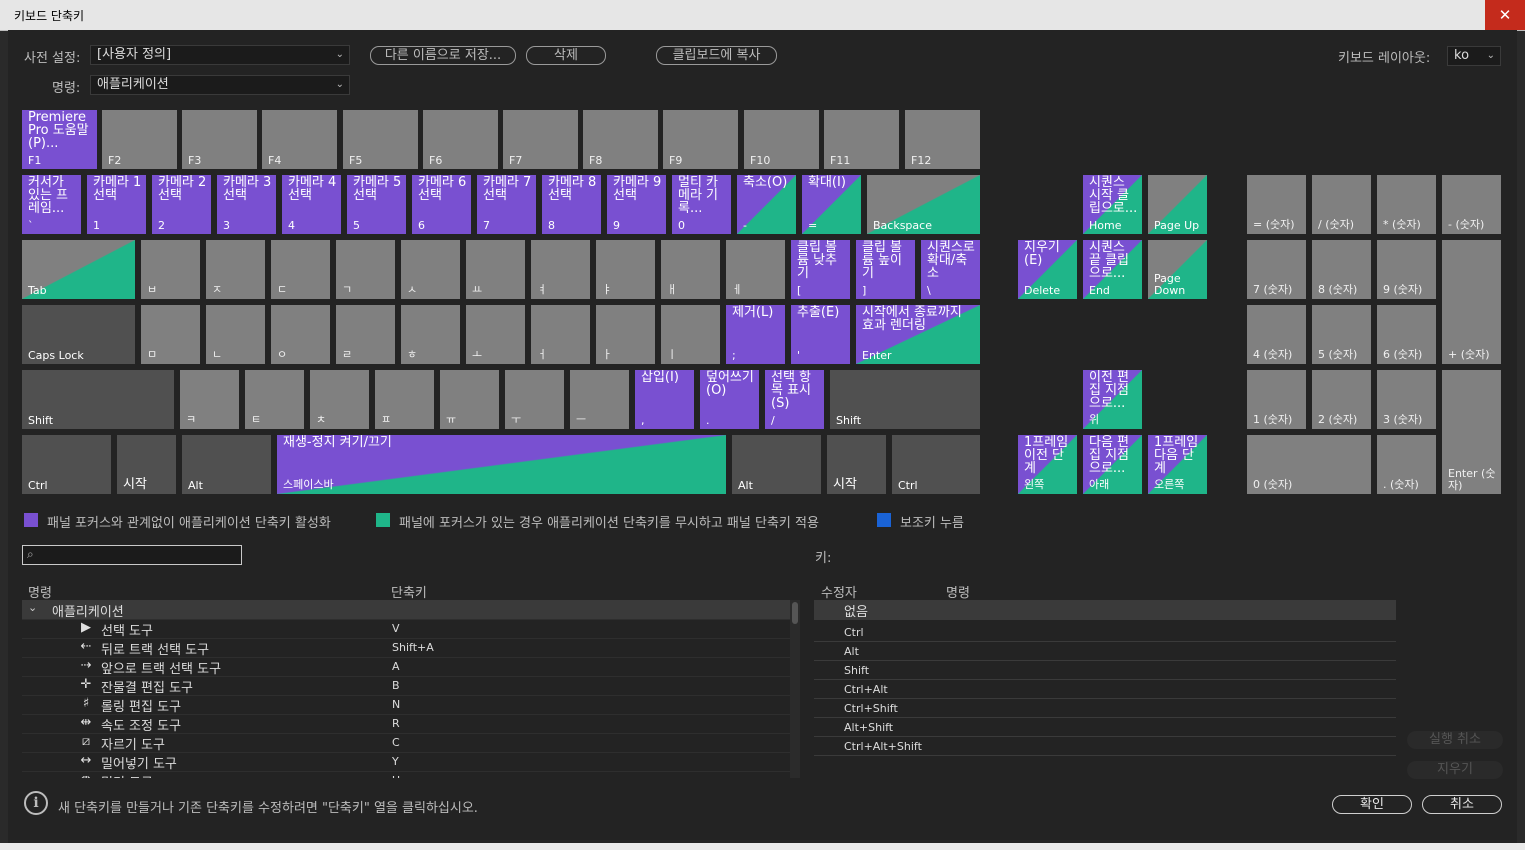 Image resolution: width=1525 pixels, height=850 pixels. Describe the element at coordinates (460, 139) in the screenshot. I see `key-f6: F6` at that location.